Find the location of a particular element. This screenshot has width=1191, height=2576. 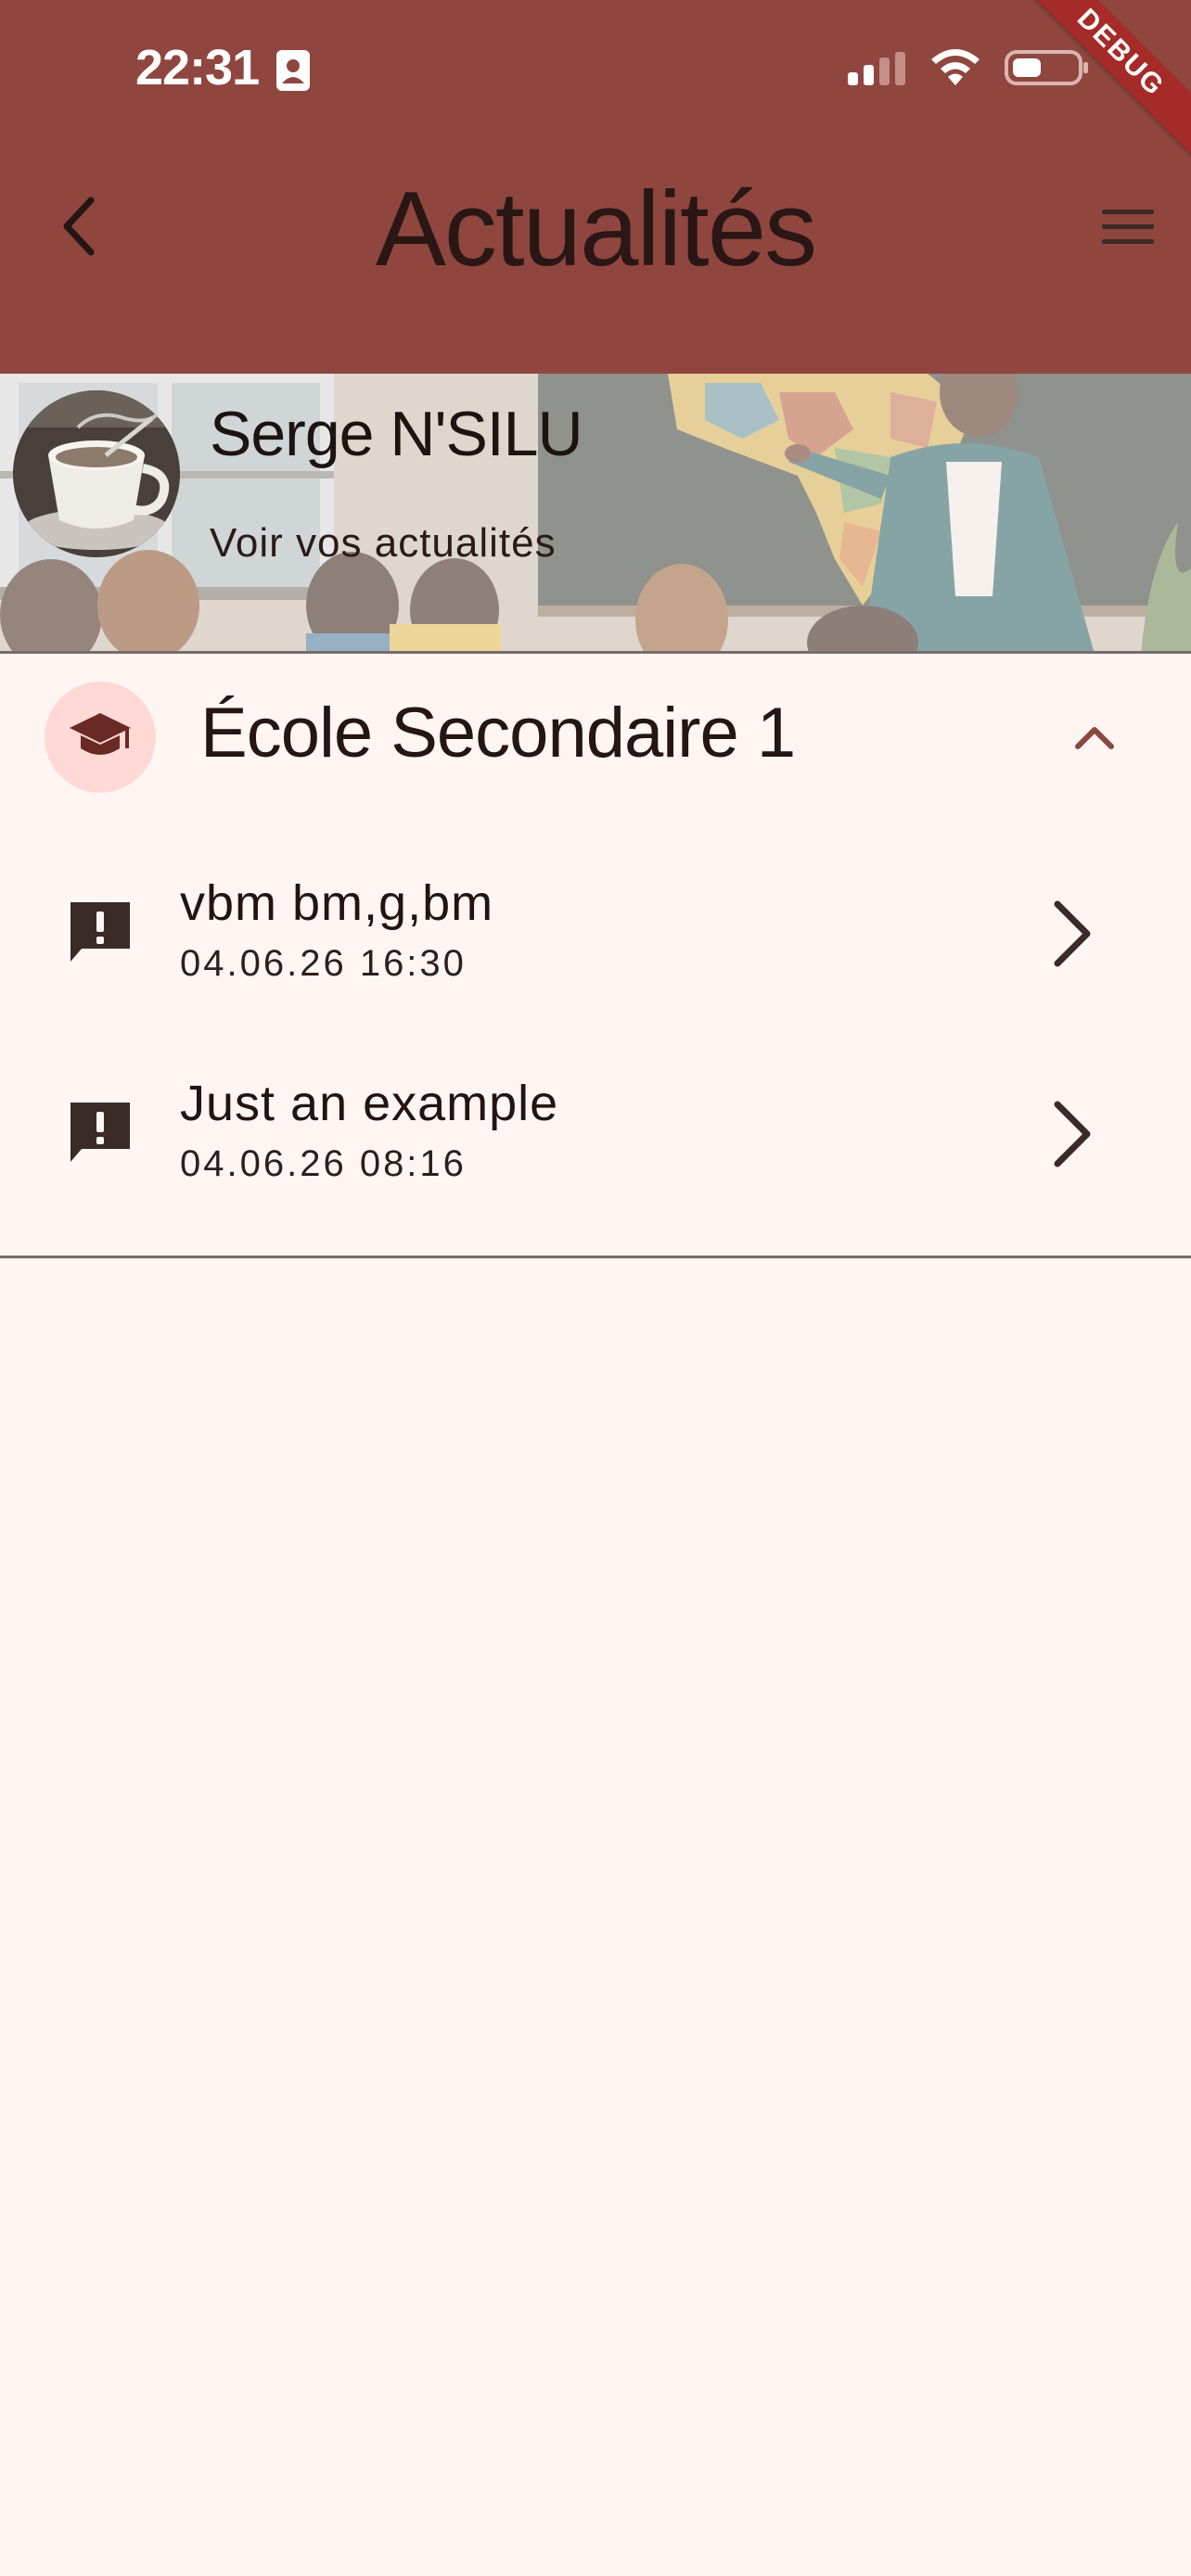

contact-card-icon is located at coordinates (293, 71).